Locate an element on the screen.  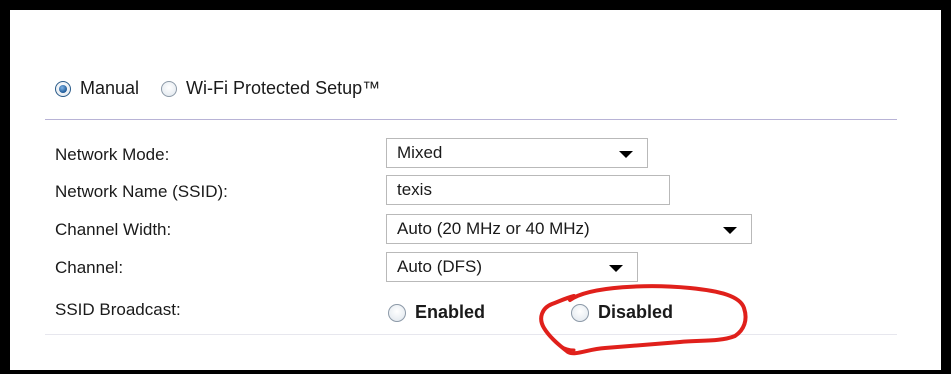
manual-option: Manual is located at coordinates (97, 88).